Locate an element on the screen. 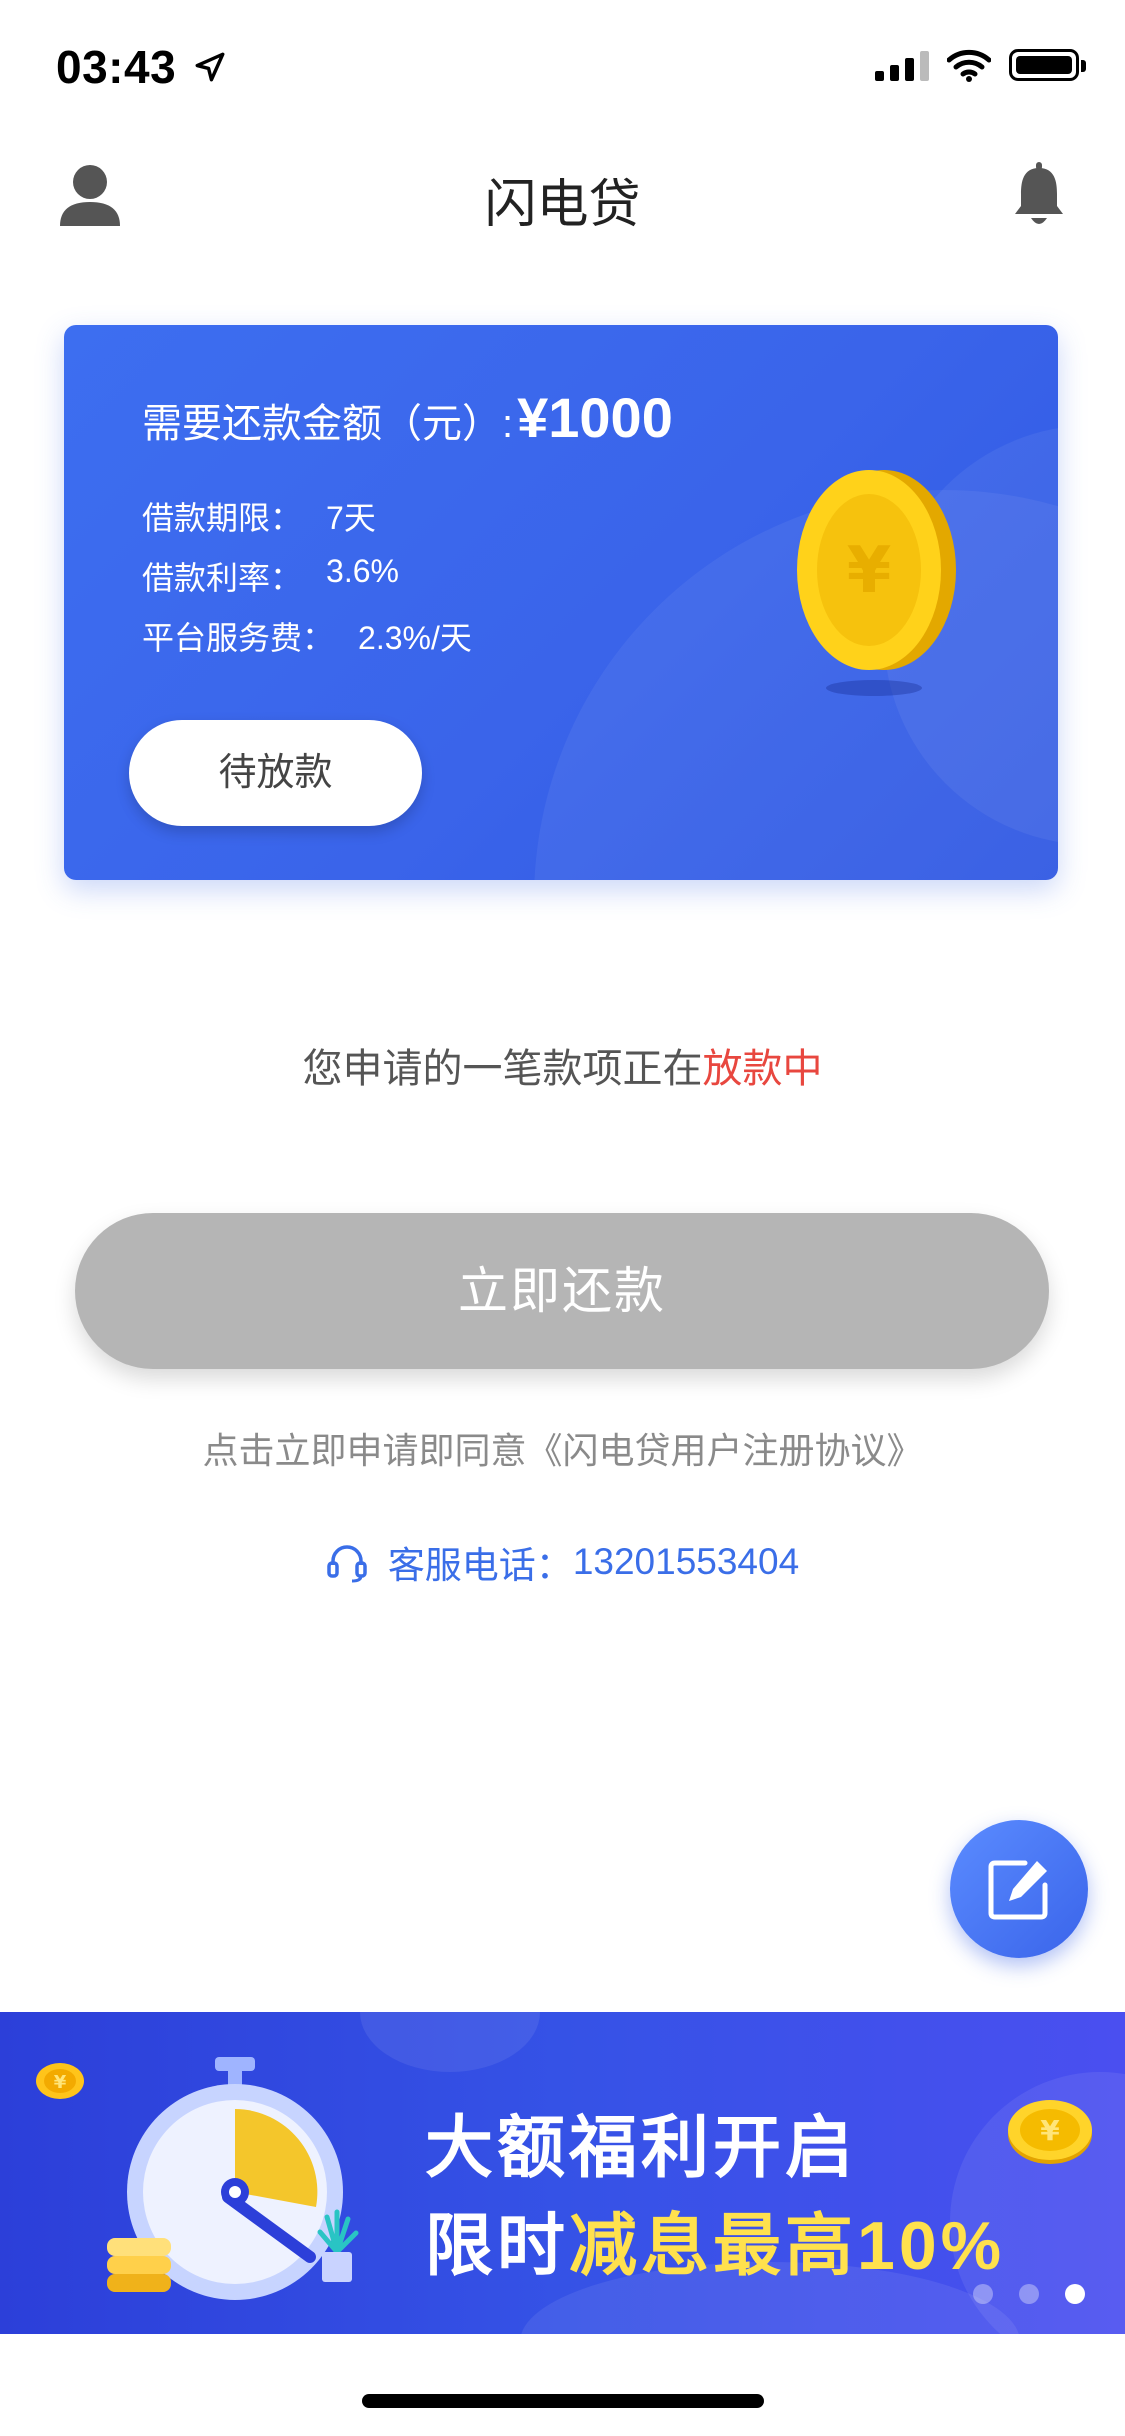  page-title: 闪电贷 is located at coordinates (562, 205).